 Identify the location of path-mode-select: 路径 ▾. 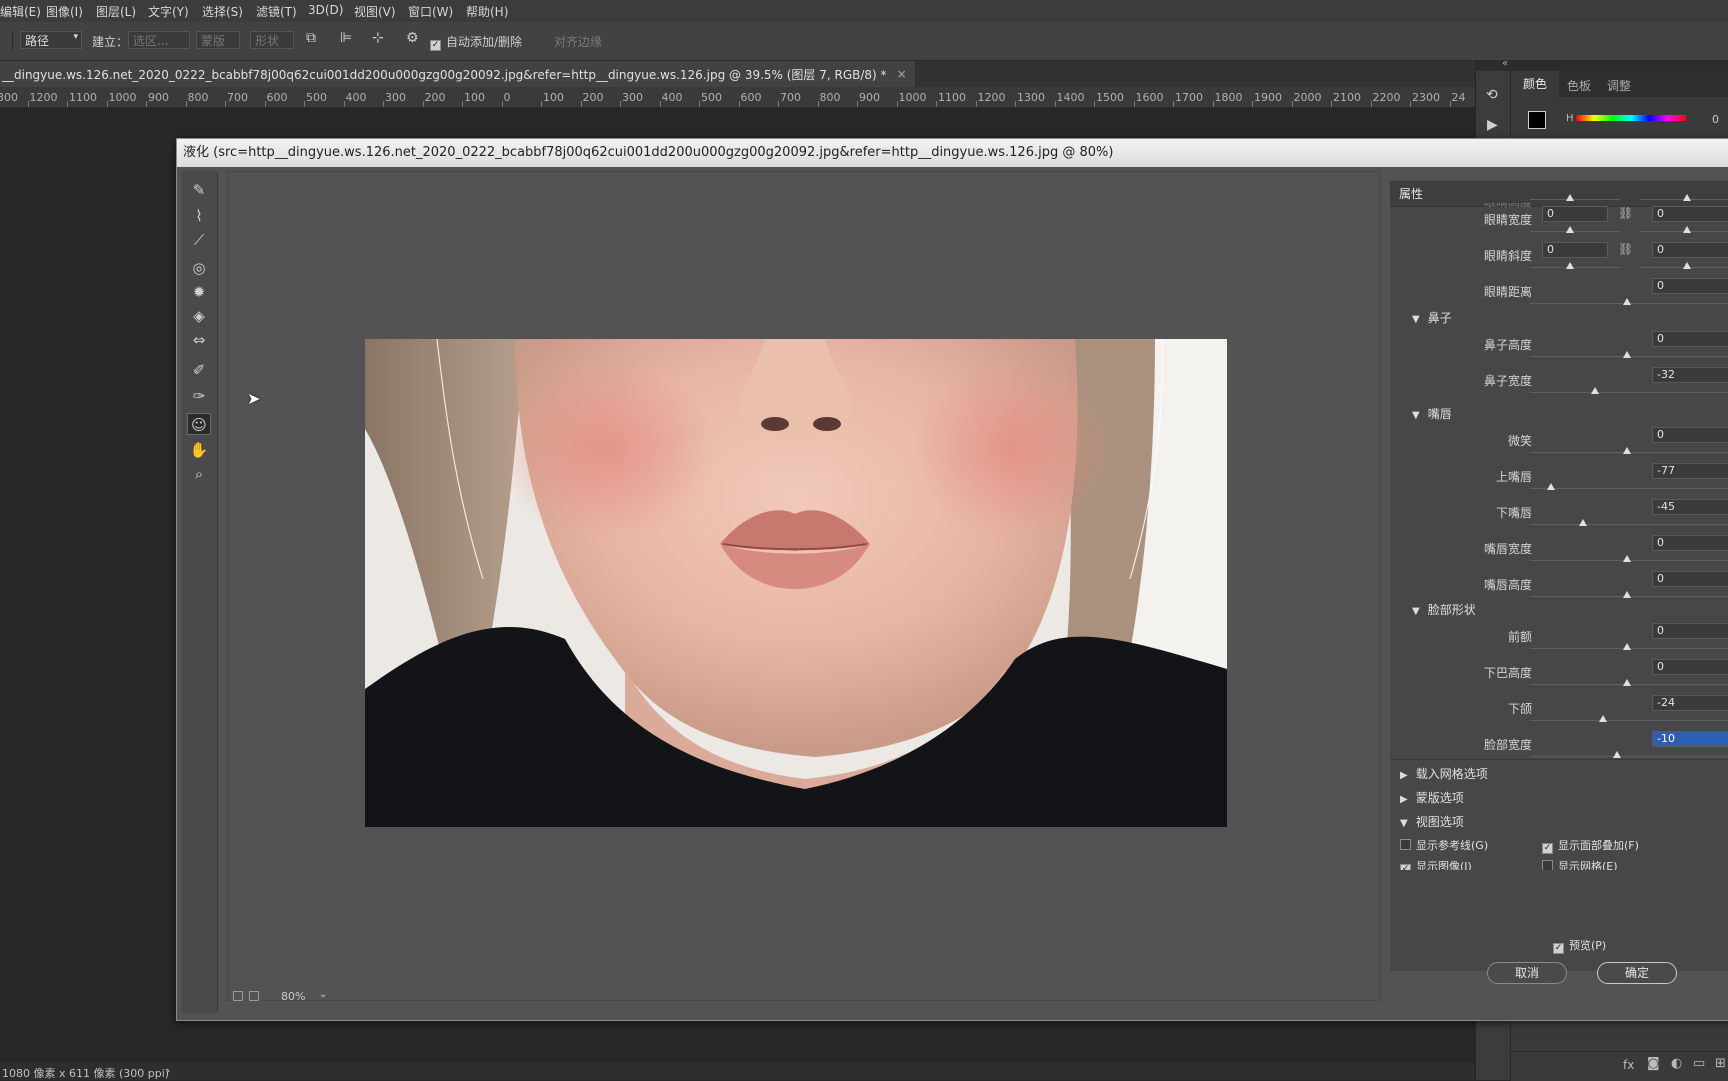
(51, 40).